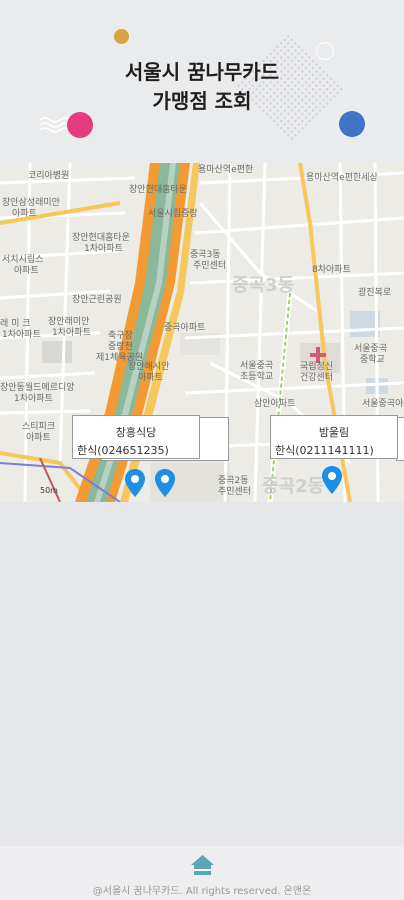  What do you see at coordinates (136, 432) in the screenshot?
I see `merchant-name: 창흥식당` at bounding box center [136, 432].